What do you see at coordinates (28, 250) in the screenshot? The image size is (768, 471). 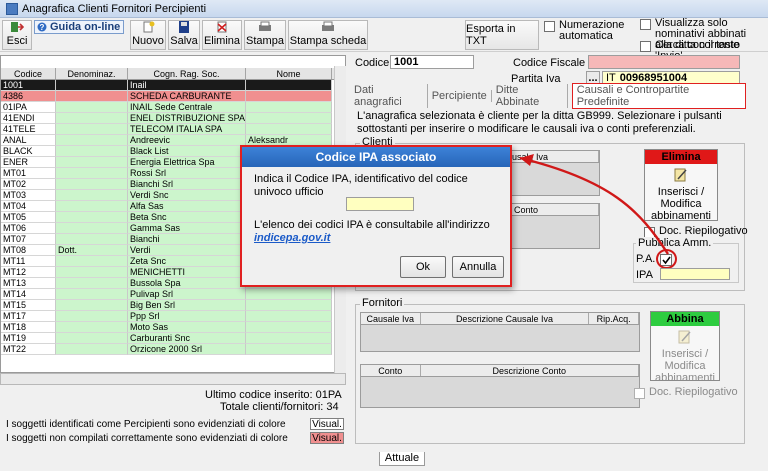 I see `cell-codice: MT08` at bounding box center [28, 250].